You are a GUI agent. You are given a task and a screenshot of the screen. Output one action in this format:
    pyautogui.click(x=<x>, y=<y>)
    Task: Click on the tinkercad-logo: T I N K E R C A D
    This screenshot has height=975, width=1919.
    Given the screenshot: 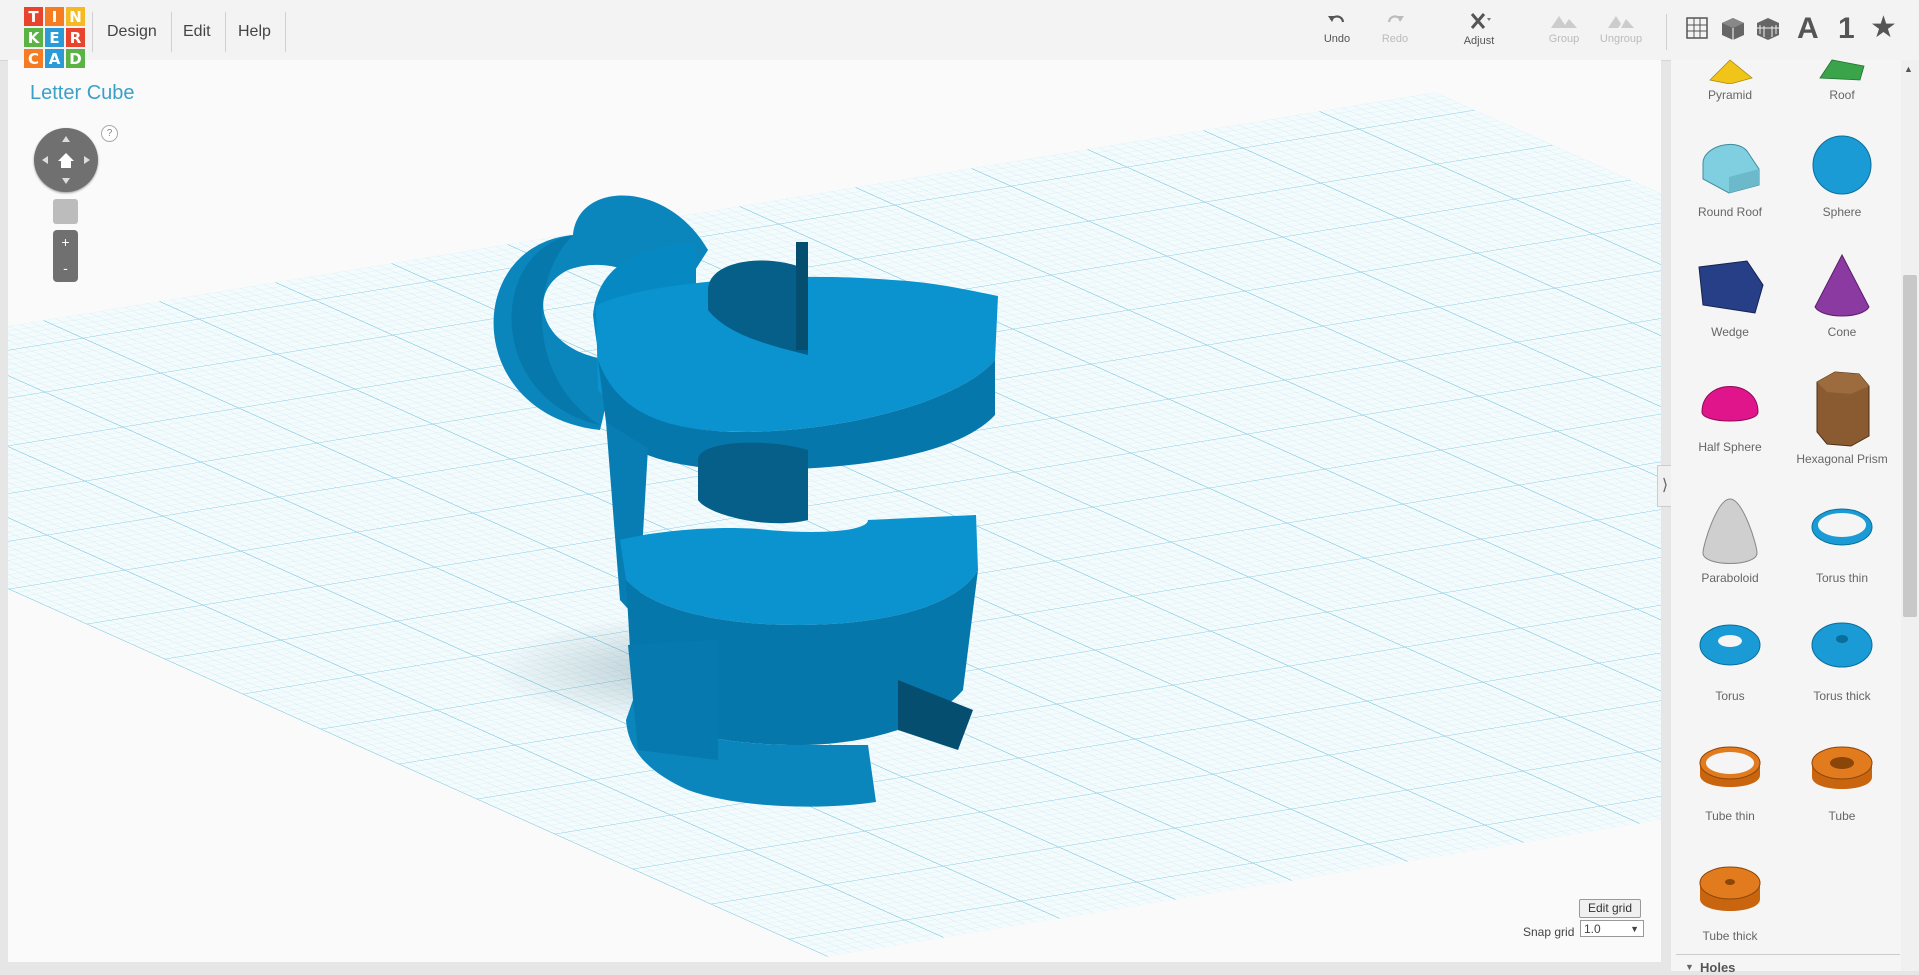 What is the action you would take?
    pyautogui.click(x=54, y=37)
    